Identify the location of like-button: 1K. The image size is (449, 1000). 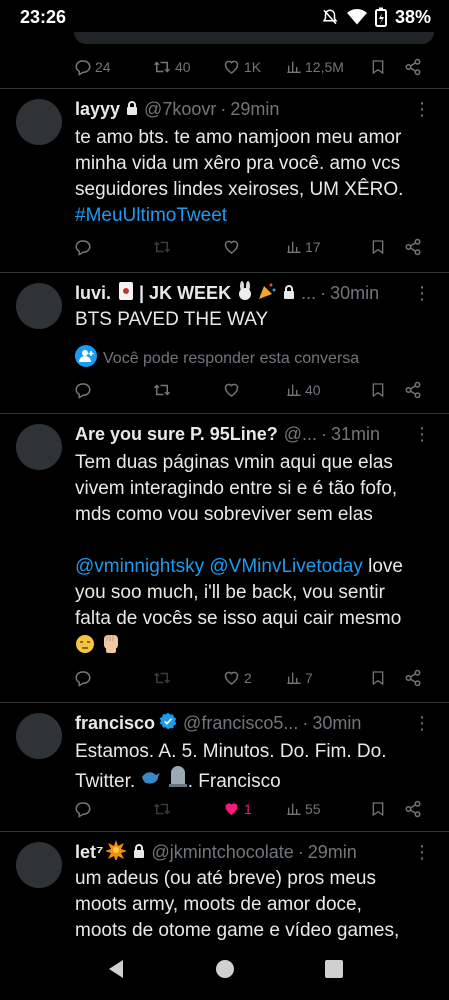
(254, 67).